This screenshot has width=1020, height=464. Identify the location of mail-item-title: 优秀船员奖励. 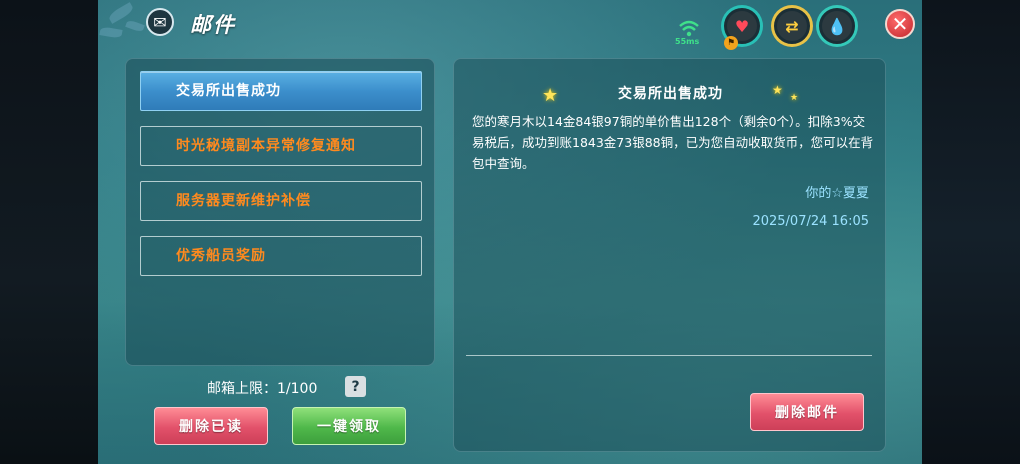
(221, 256).